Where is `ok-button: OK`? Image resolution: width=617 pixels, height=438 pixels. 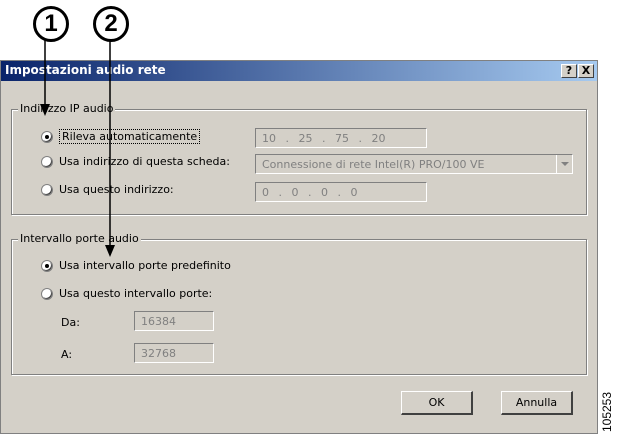
ok-button: OK is located at coordinates (437, 403).